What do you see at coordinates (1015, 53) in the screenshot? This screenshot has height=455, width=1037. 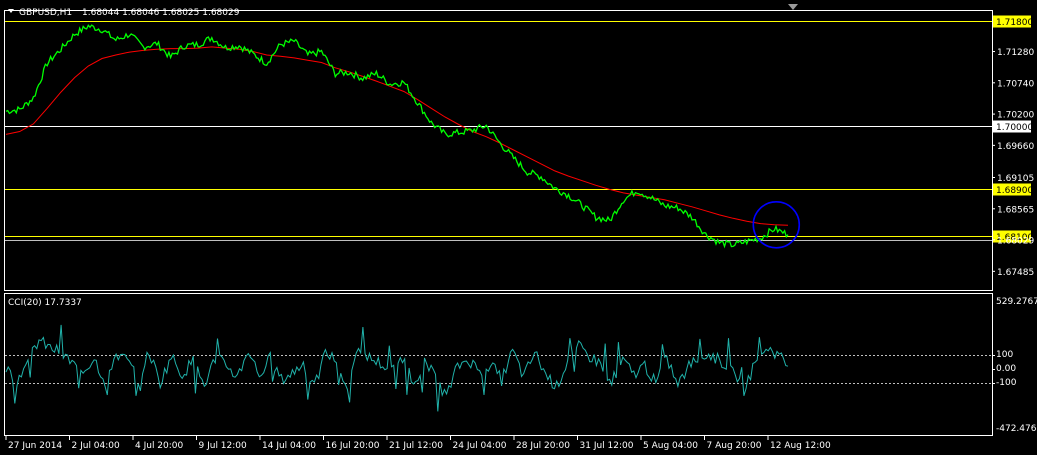 I see `price-tick-label: 1.71280` at bounding box center [1015, 53].